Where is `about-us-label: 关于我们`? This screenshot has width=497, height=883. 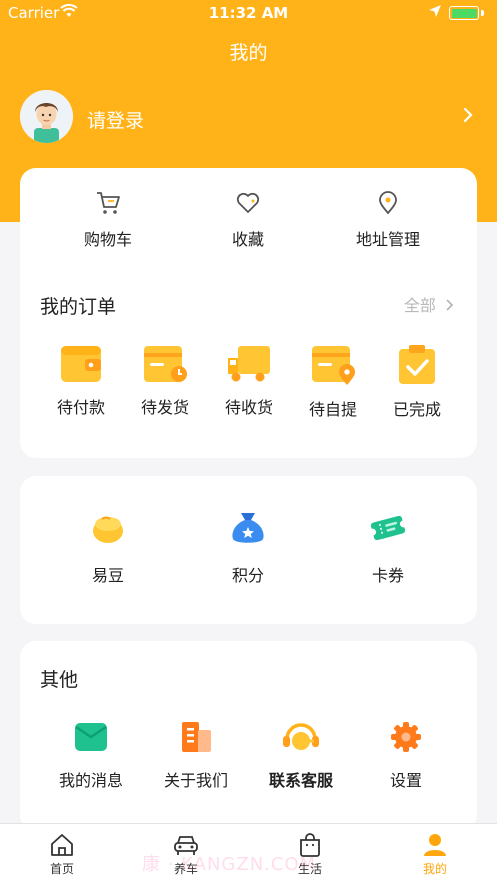 about-us-label: 关于我们 is located at coordinates (195, 780).